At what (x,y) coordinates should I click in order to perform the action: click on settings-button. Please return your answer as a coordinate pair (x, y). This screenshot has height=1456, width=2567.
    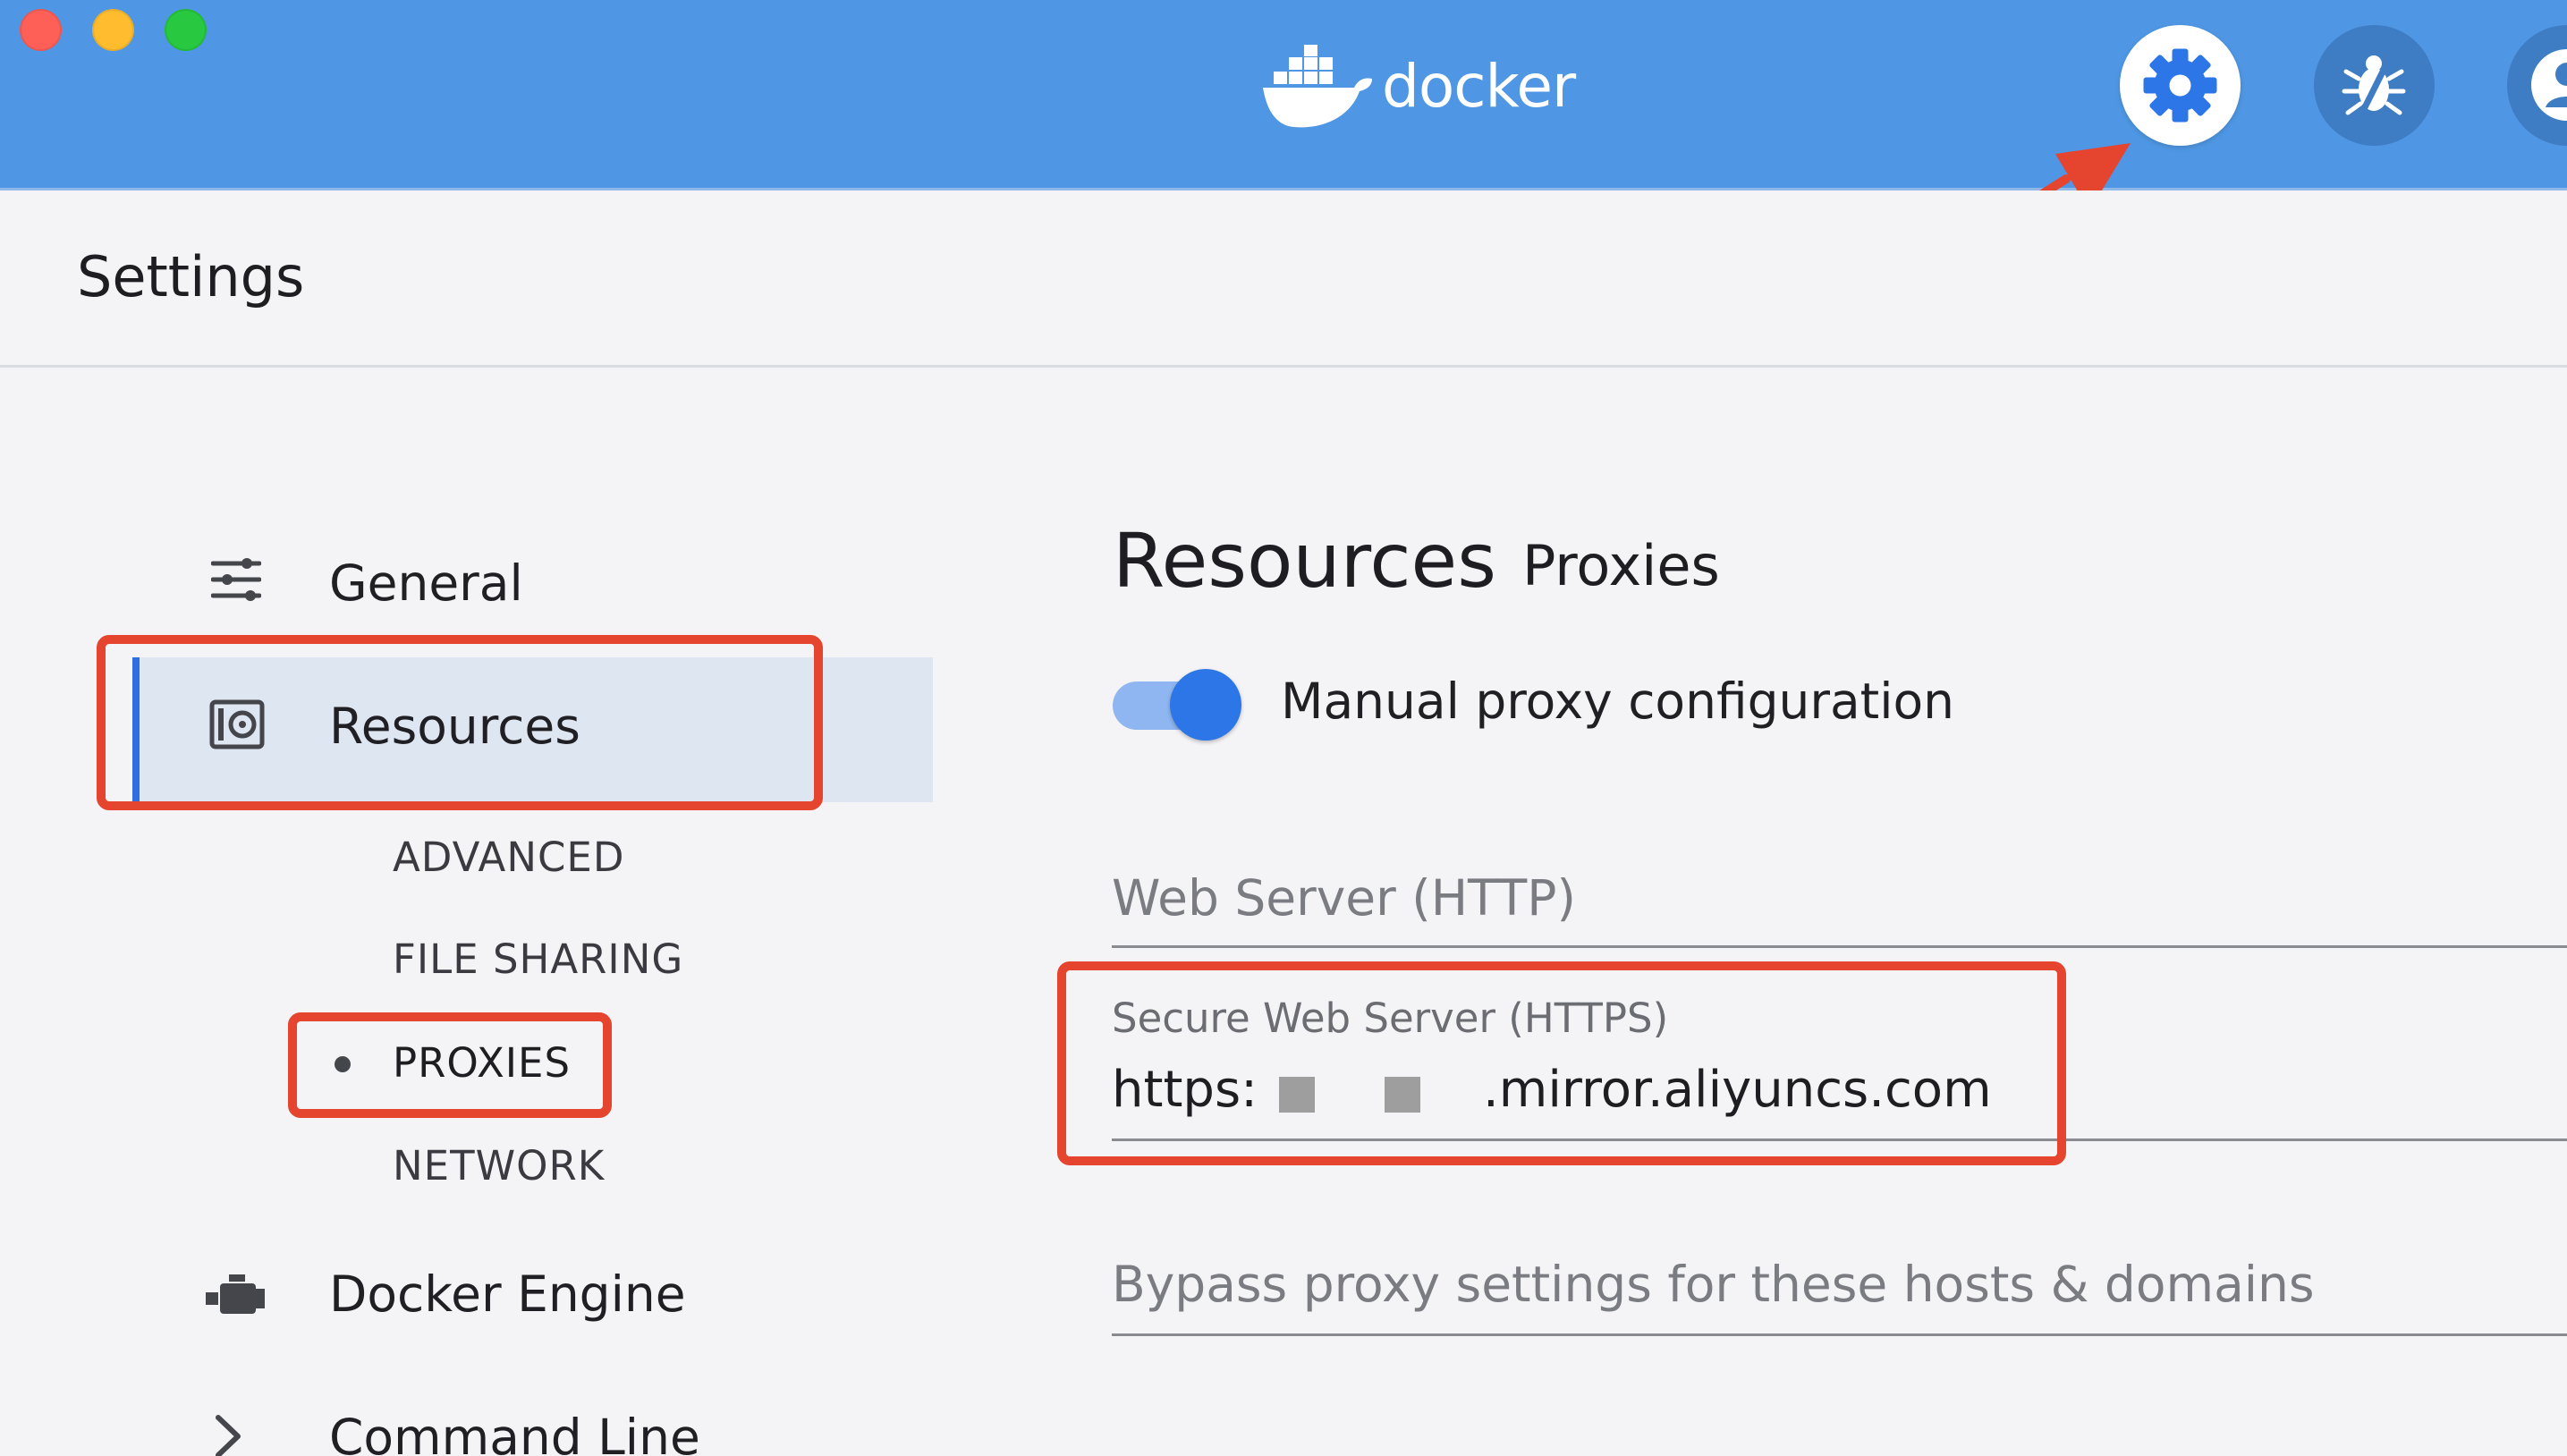
    Looking at the image, I should click on (2180, 85).